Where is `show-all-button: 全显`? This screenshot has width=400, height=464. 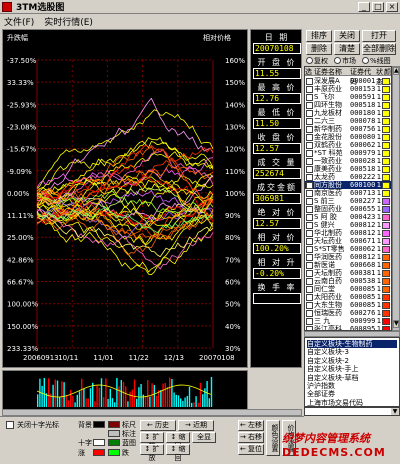
show-all-button: 全显 is located at coordinates (204, 437).